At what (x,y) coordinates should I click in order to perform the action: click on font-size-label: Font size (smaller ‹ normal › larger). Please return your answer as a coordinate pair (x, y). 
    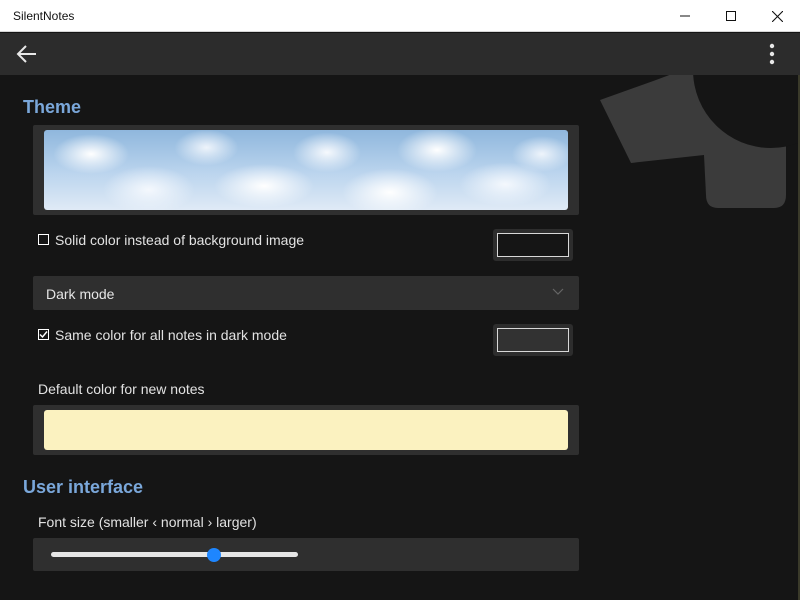
    Looking at the image, I should click on (147, 522).